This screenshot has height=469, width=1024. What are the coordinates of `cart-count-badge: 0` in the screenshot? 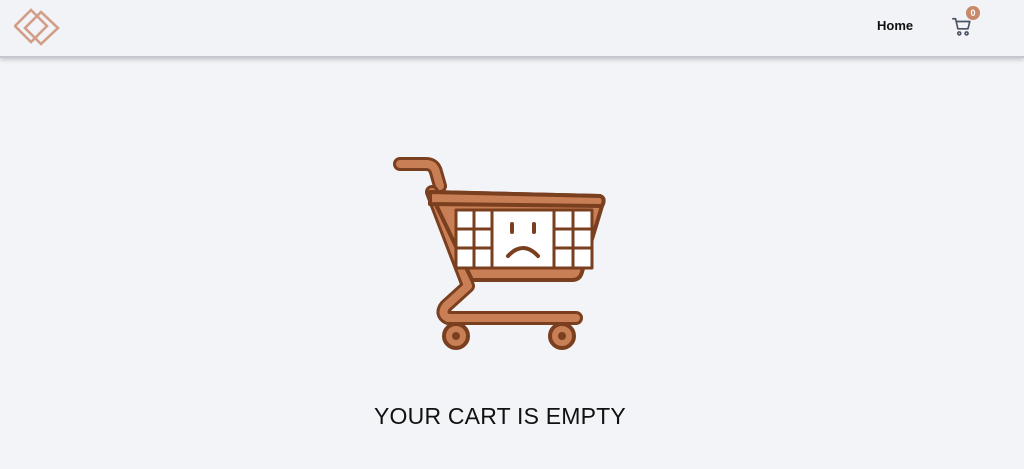 It's located at (973, 13).